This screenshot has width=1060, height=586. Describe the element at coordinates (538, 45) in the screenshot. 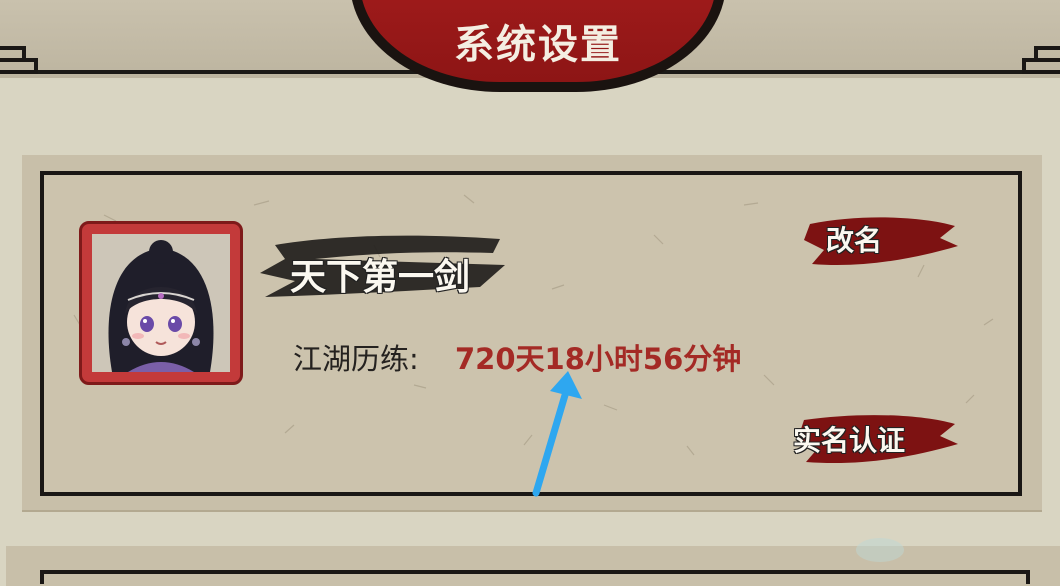

I see `page-title: 系统设置` at that location.